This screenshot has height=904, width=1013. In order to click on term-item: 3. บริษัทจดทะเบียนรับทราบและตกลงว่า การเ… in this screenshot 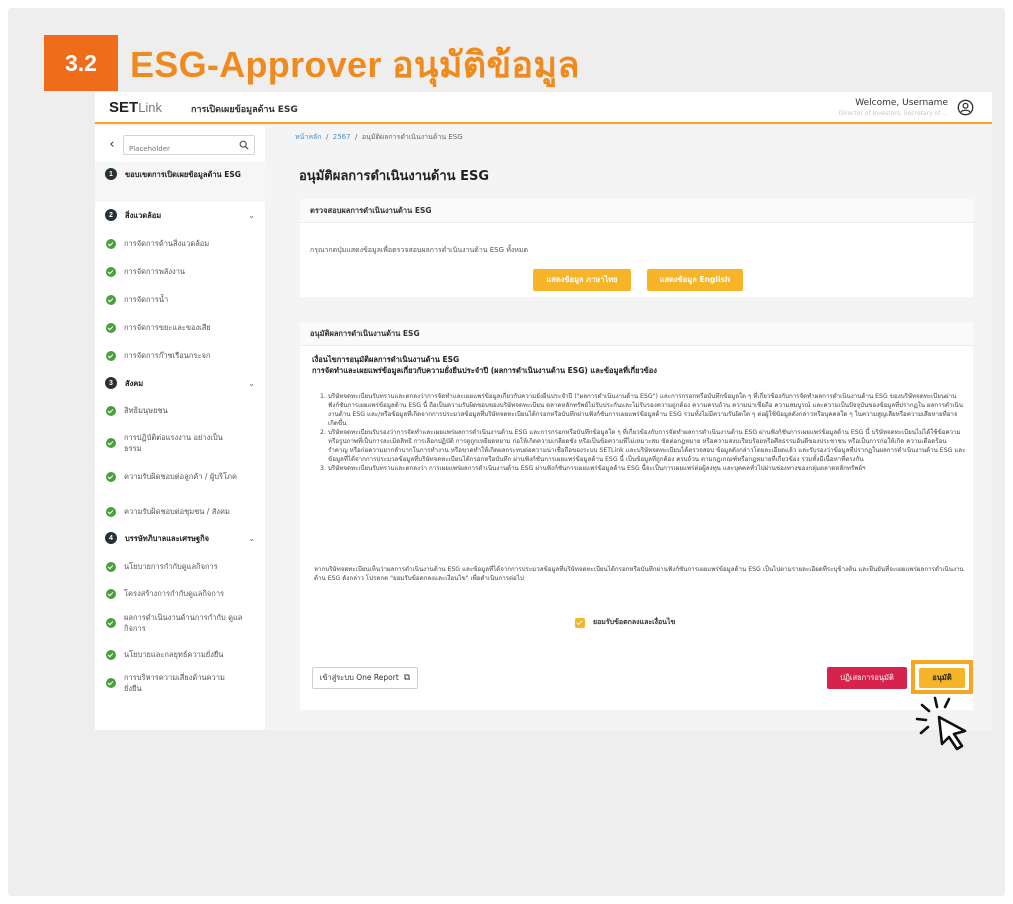, I will do `click(643, 468)`.